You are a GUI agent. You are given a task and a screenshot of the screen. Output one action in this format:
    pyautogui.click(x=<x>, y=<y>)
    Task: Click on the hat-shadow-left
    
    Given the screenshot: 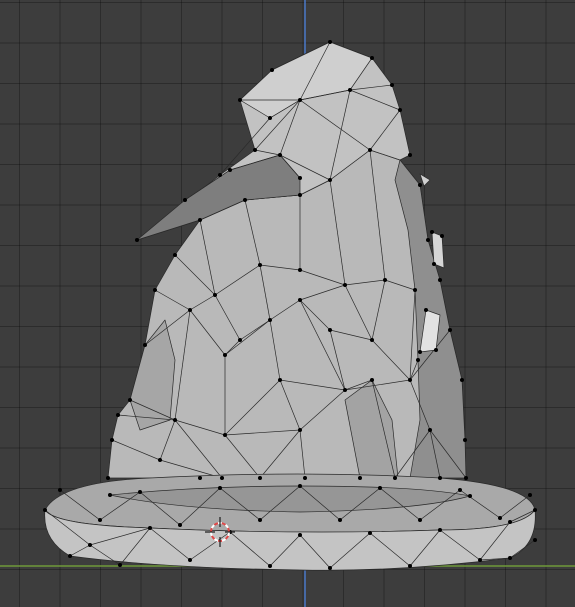 What is the action you would take?
    pyautogui.click(x=152, y=375)
    